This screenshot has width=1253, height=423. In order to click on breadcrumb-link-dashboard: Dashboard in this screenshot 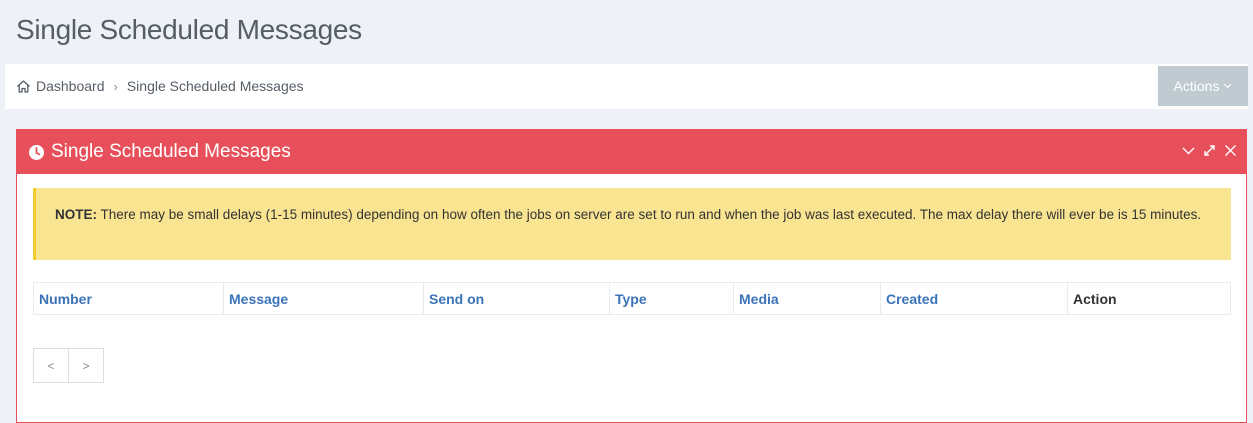, I will do `click(70, 86)`.